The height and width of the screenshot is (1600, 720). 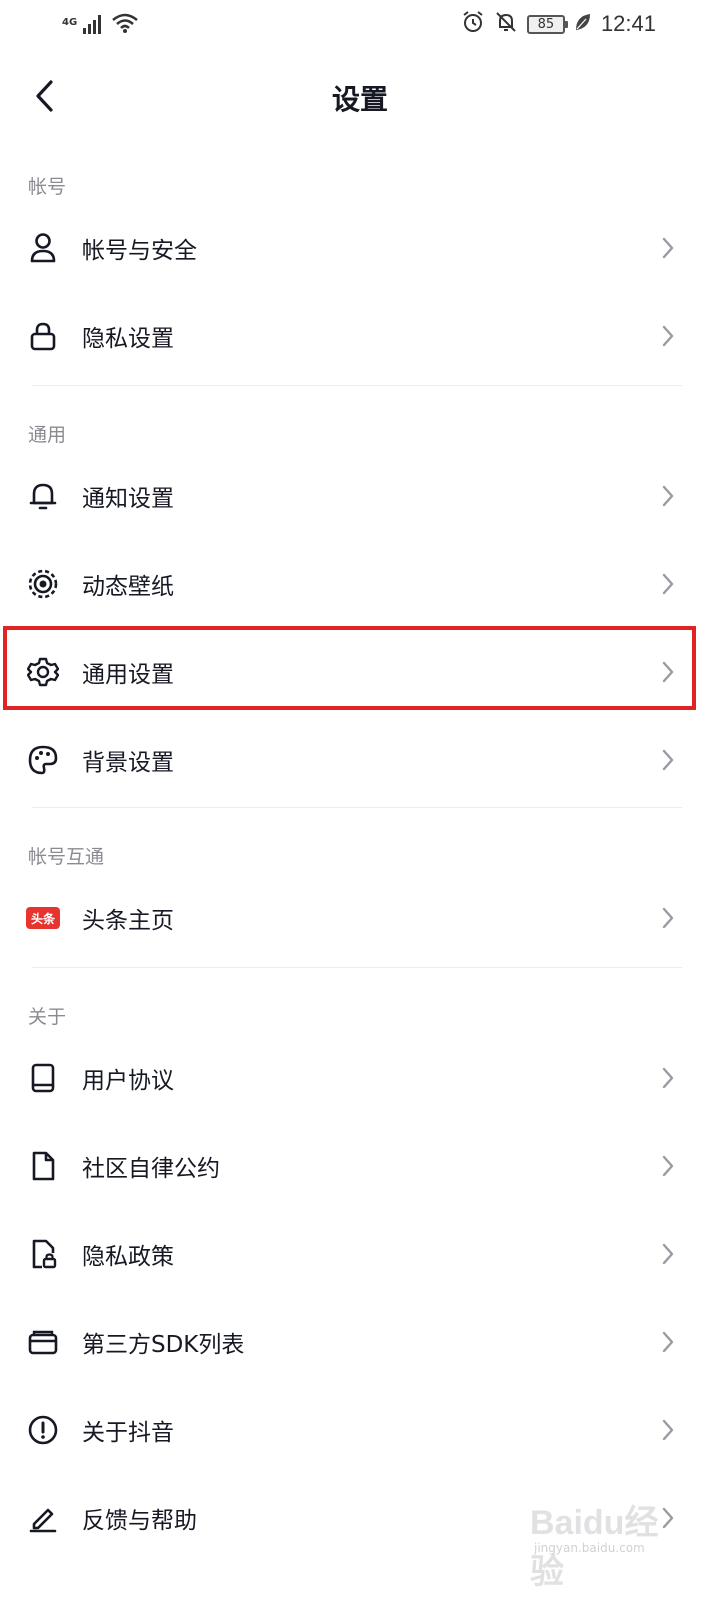 What do you see at coordinates (583, 24) in the screenshot?
I see `leaf-icon` at bounding box center [583, 24].